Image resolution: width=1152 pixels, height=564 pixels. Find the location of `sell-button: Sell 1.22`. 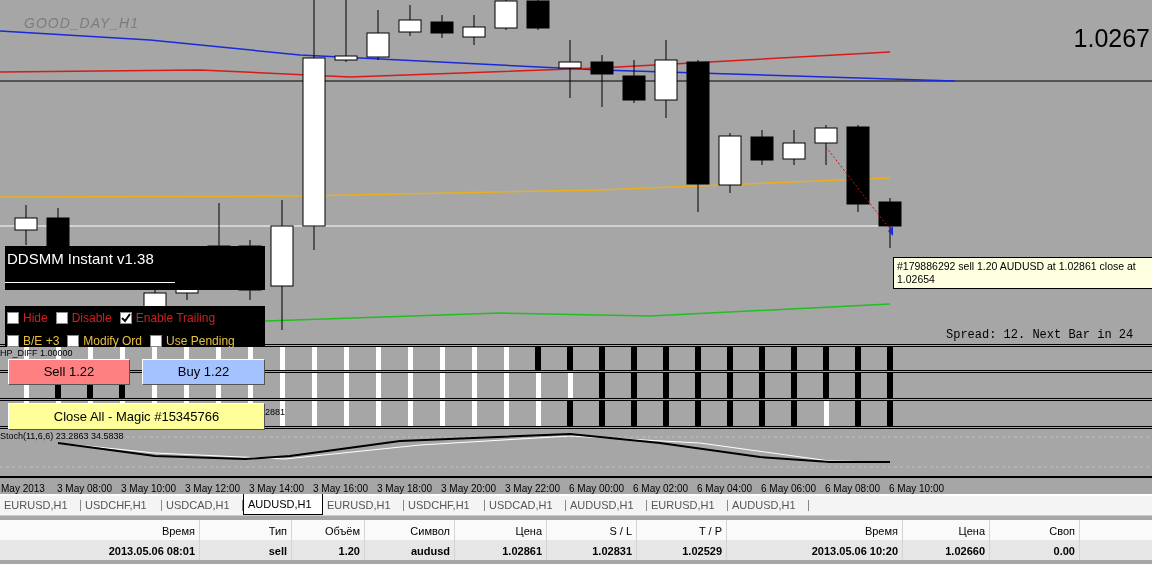

sell-button: Sell 1.22 is located at coordinates (69, 372).